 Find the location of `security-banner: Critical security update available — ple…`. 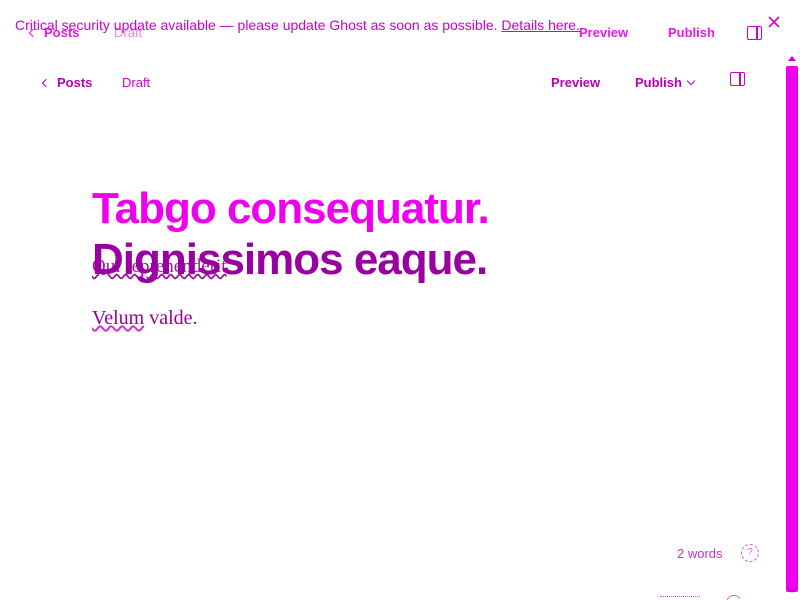

security-banner: Critical security update available — ple… is located at coordinates (297, 25).